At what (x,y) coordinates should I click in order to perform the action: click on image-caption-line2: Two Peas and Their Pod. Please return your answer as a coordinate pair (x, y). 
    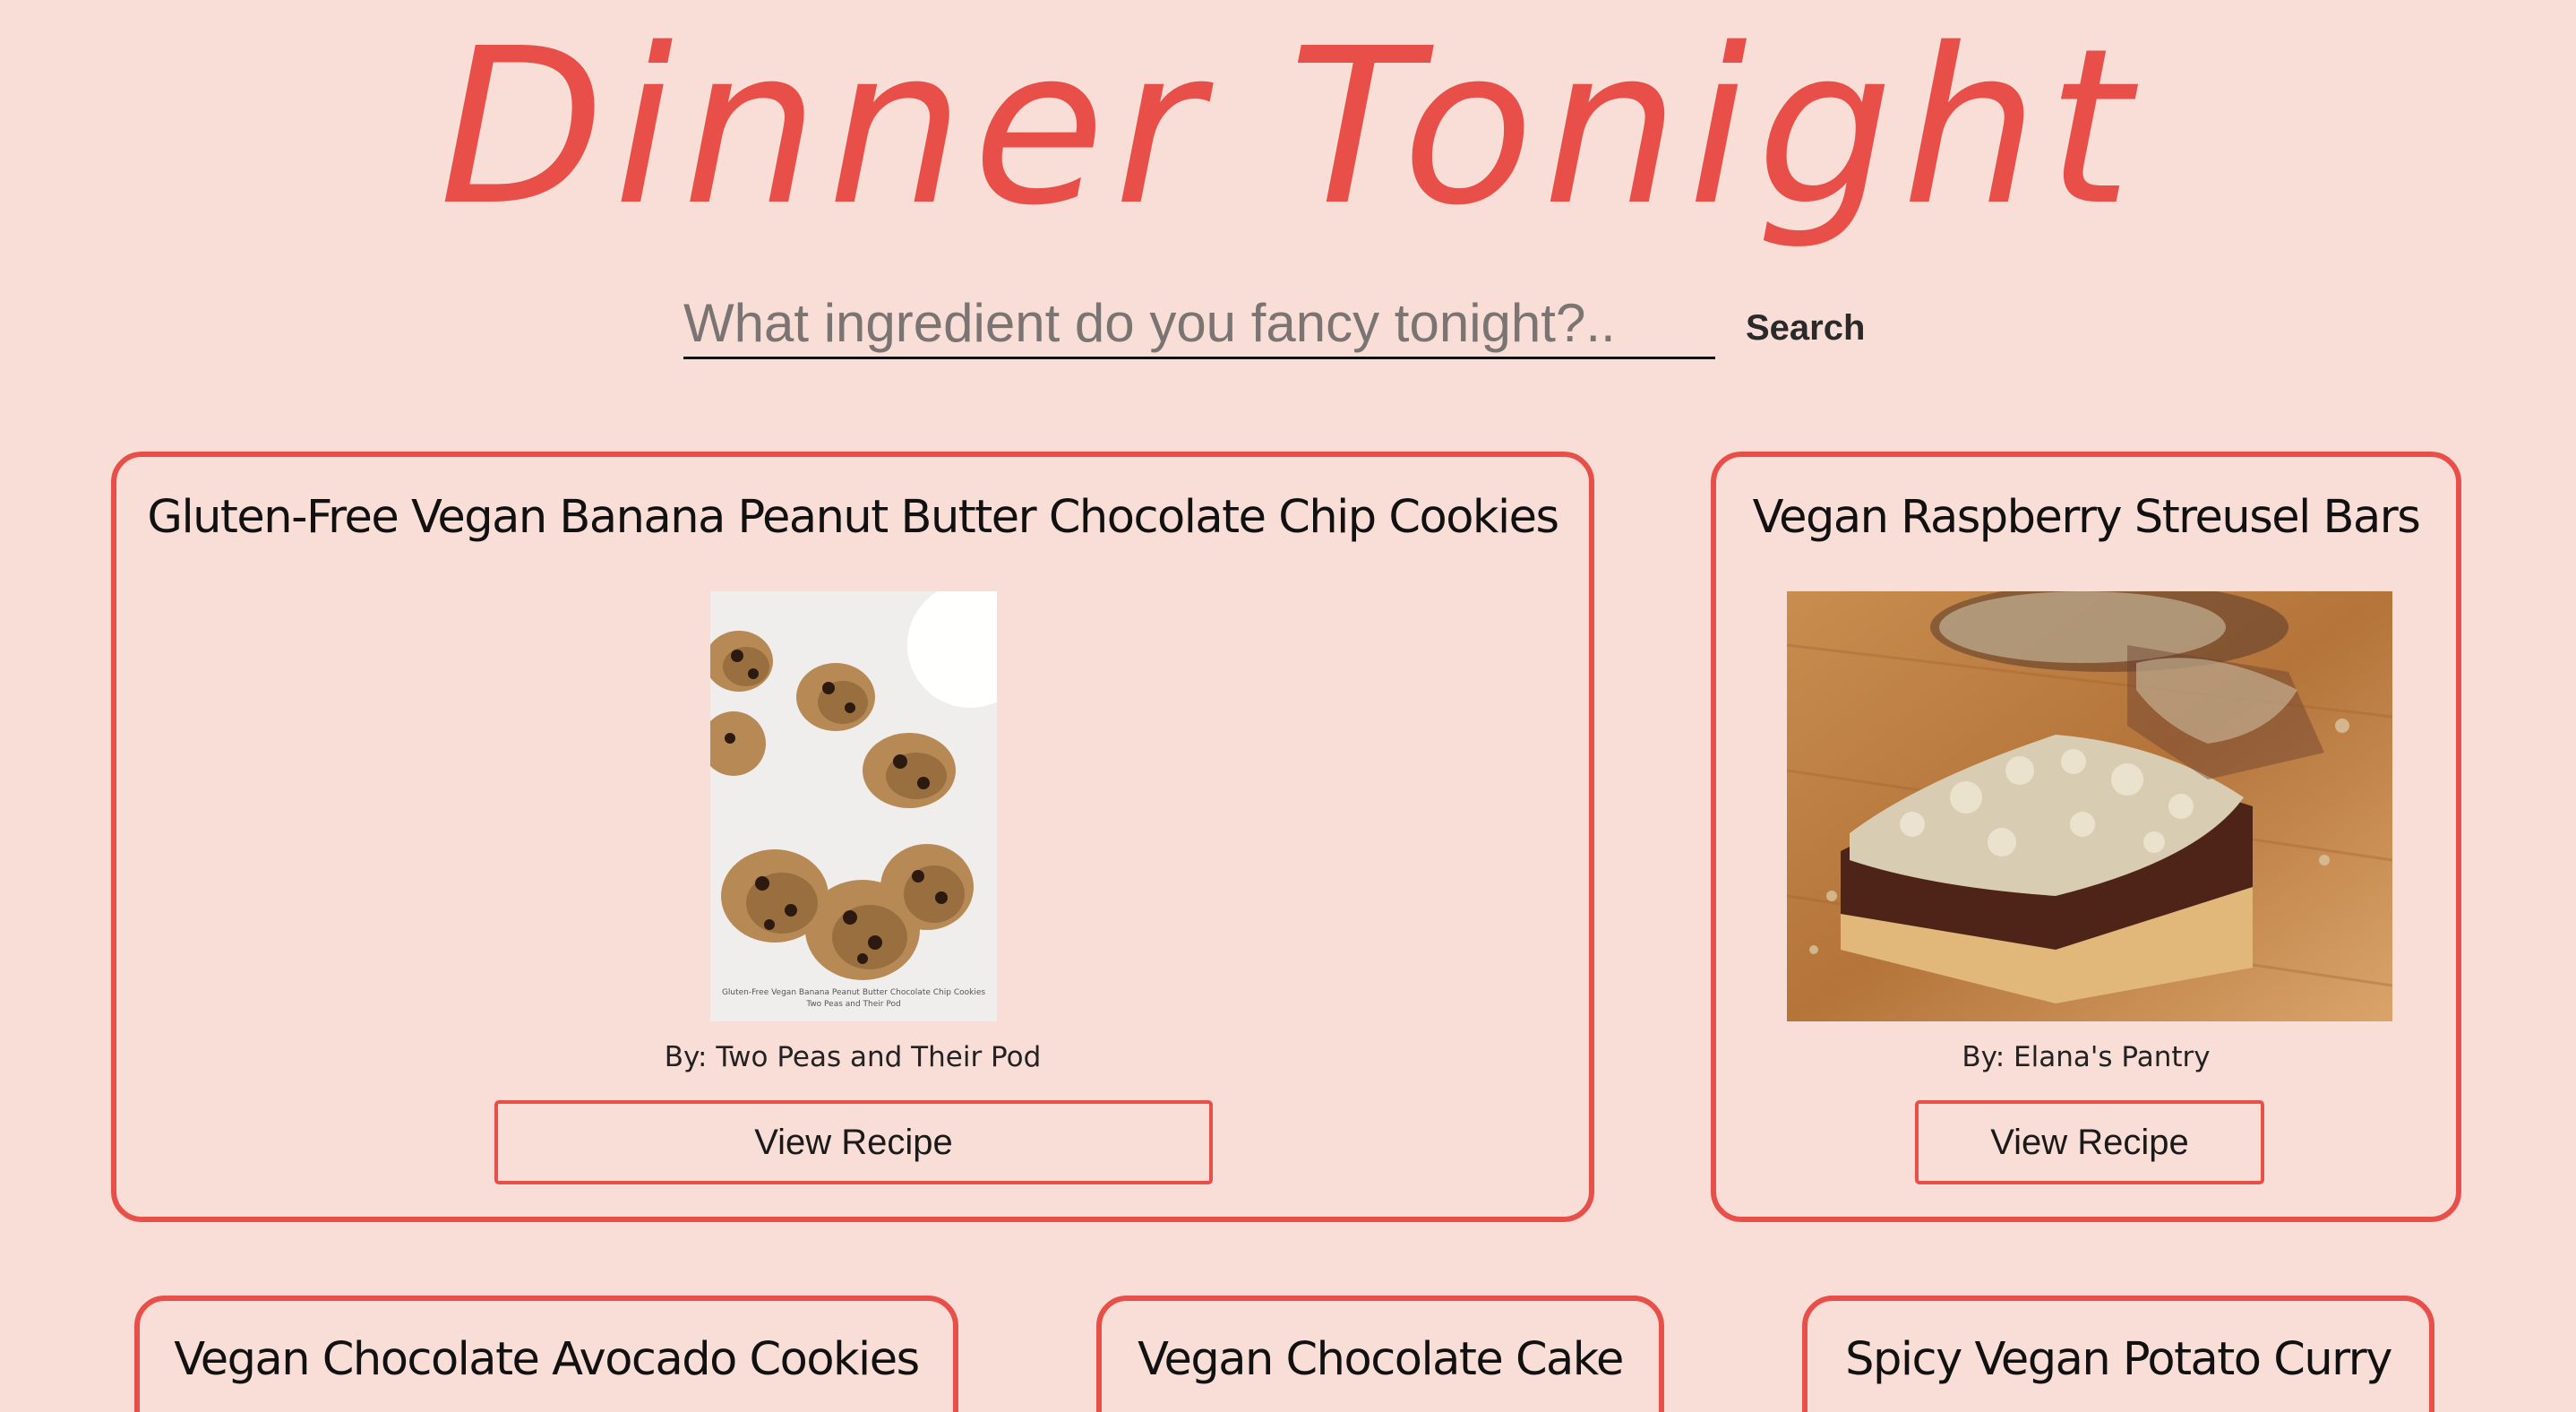
    Looking at the image, I should click on (852, 1004).